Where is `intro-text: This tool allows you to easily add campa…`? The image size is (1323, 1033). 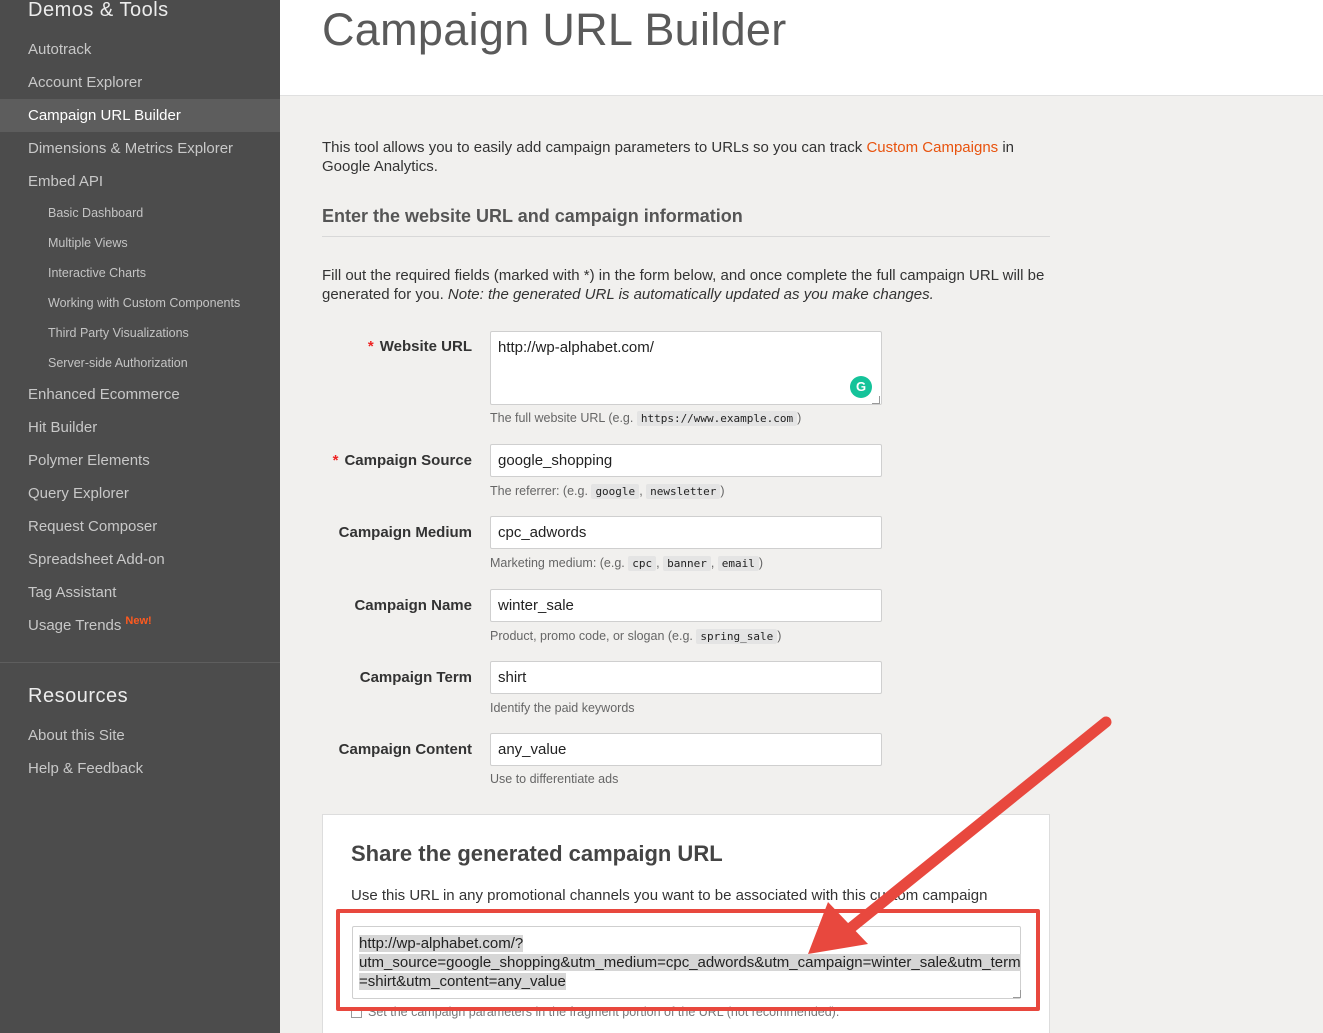 intro-text: This tool allows you to easily add campa… is located at coordinates (686, 157).